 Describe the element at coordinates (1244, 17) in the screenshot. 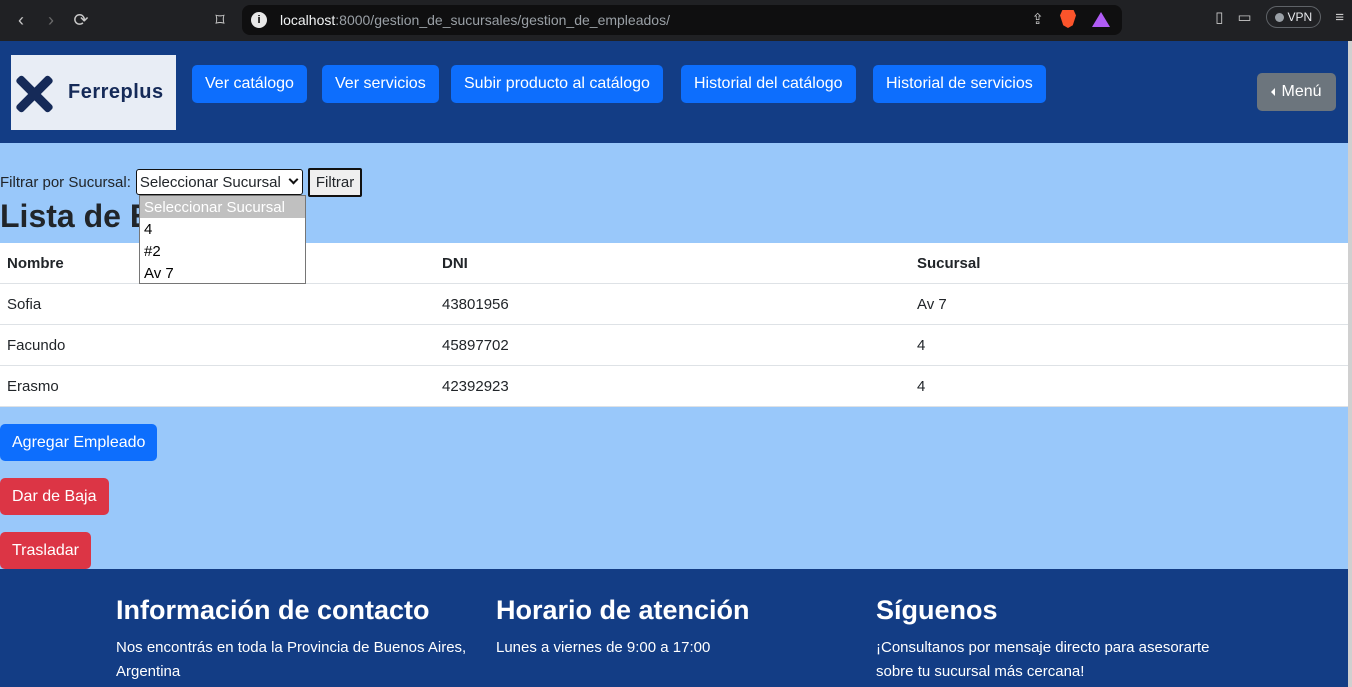

I see `wallet-icon: ▭` at that location.